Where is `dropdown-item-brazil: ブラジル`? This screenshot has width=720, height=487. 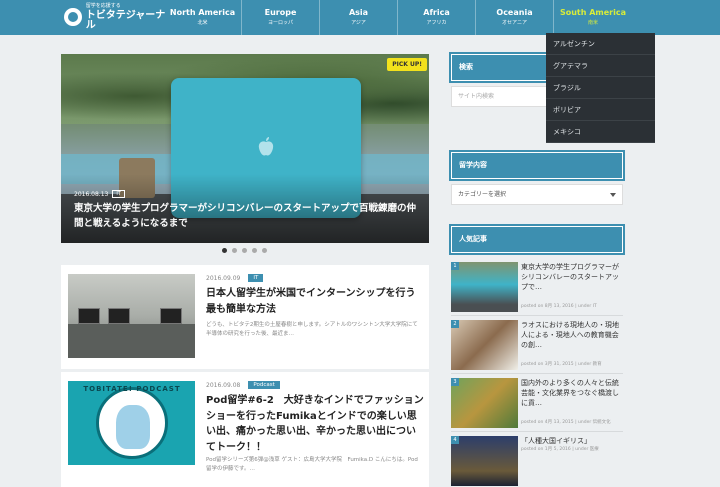 dropdown-item-brazil: ブラジル is located at coordinates (600, 88).